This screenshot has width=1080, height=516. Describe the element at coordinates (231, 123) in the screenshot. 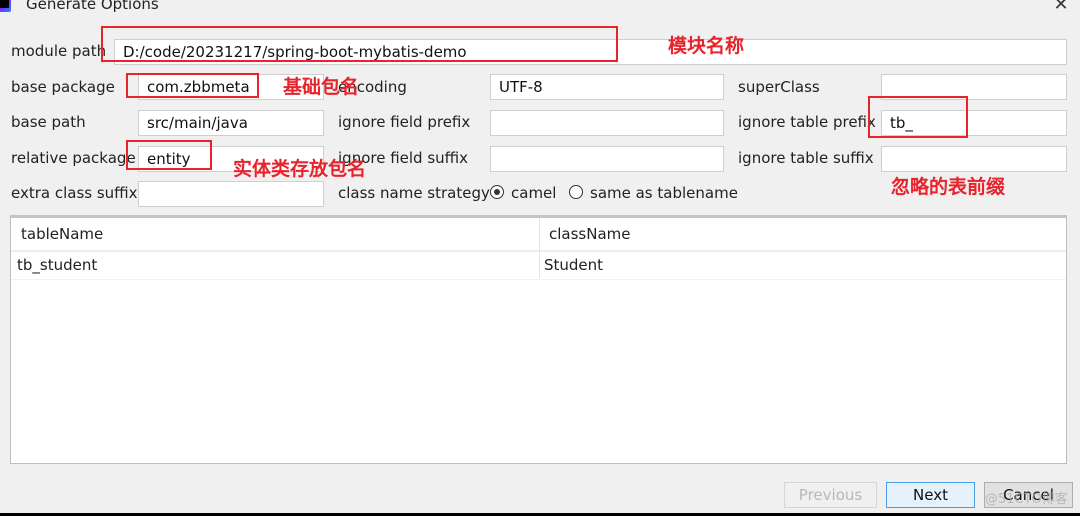

I see `base-path-input` at that location.